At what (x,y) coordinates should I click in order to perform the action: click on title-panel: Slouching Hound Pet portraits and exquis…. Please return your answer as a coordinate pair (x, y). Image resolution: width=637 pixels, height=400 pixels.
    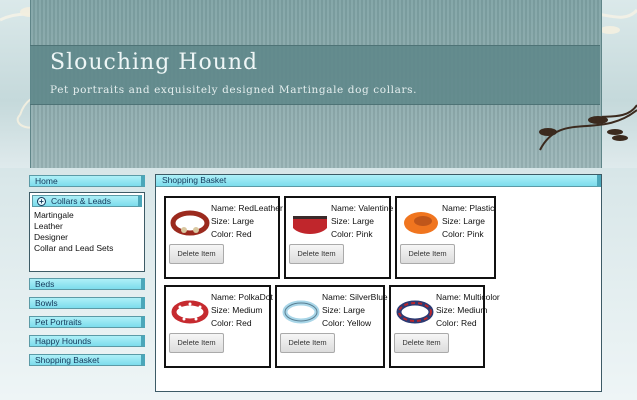
    Looking at the image, I should click on (315, 75).